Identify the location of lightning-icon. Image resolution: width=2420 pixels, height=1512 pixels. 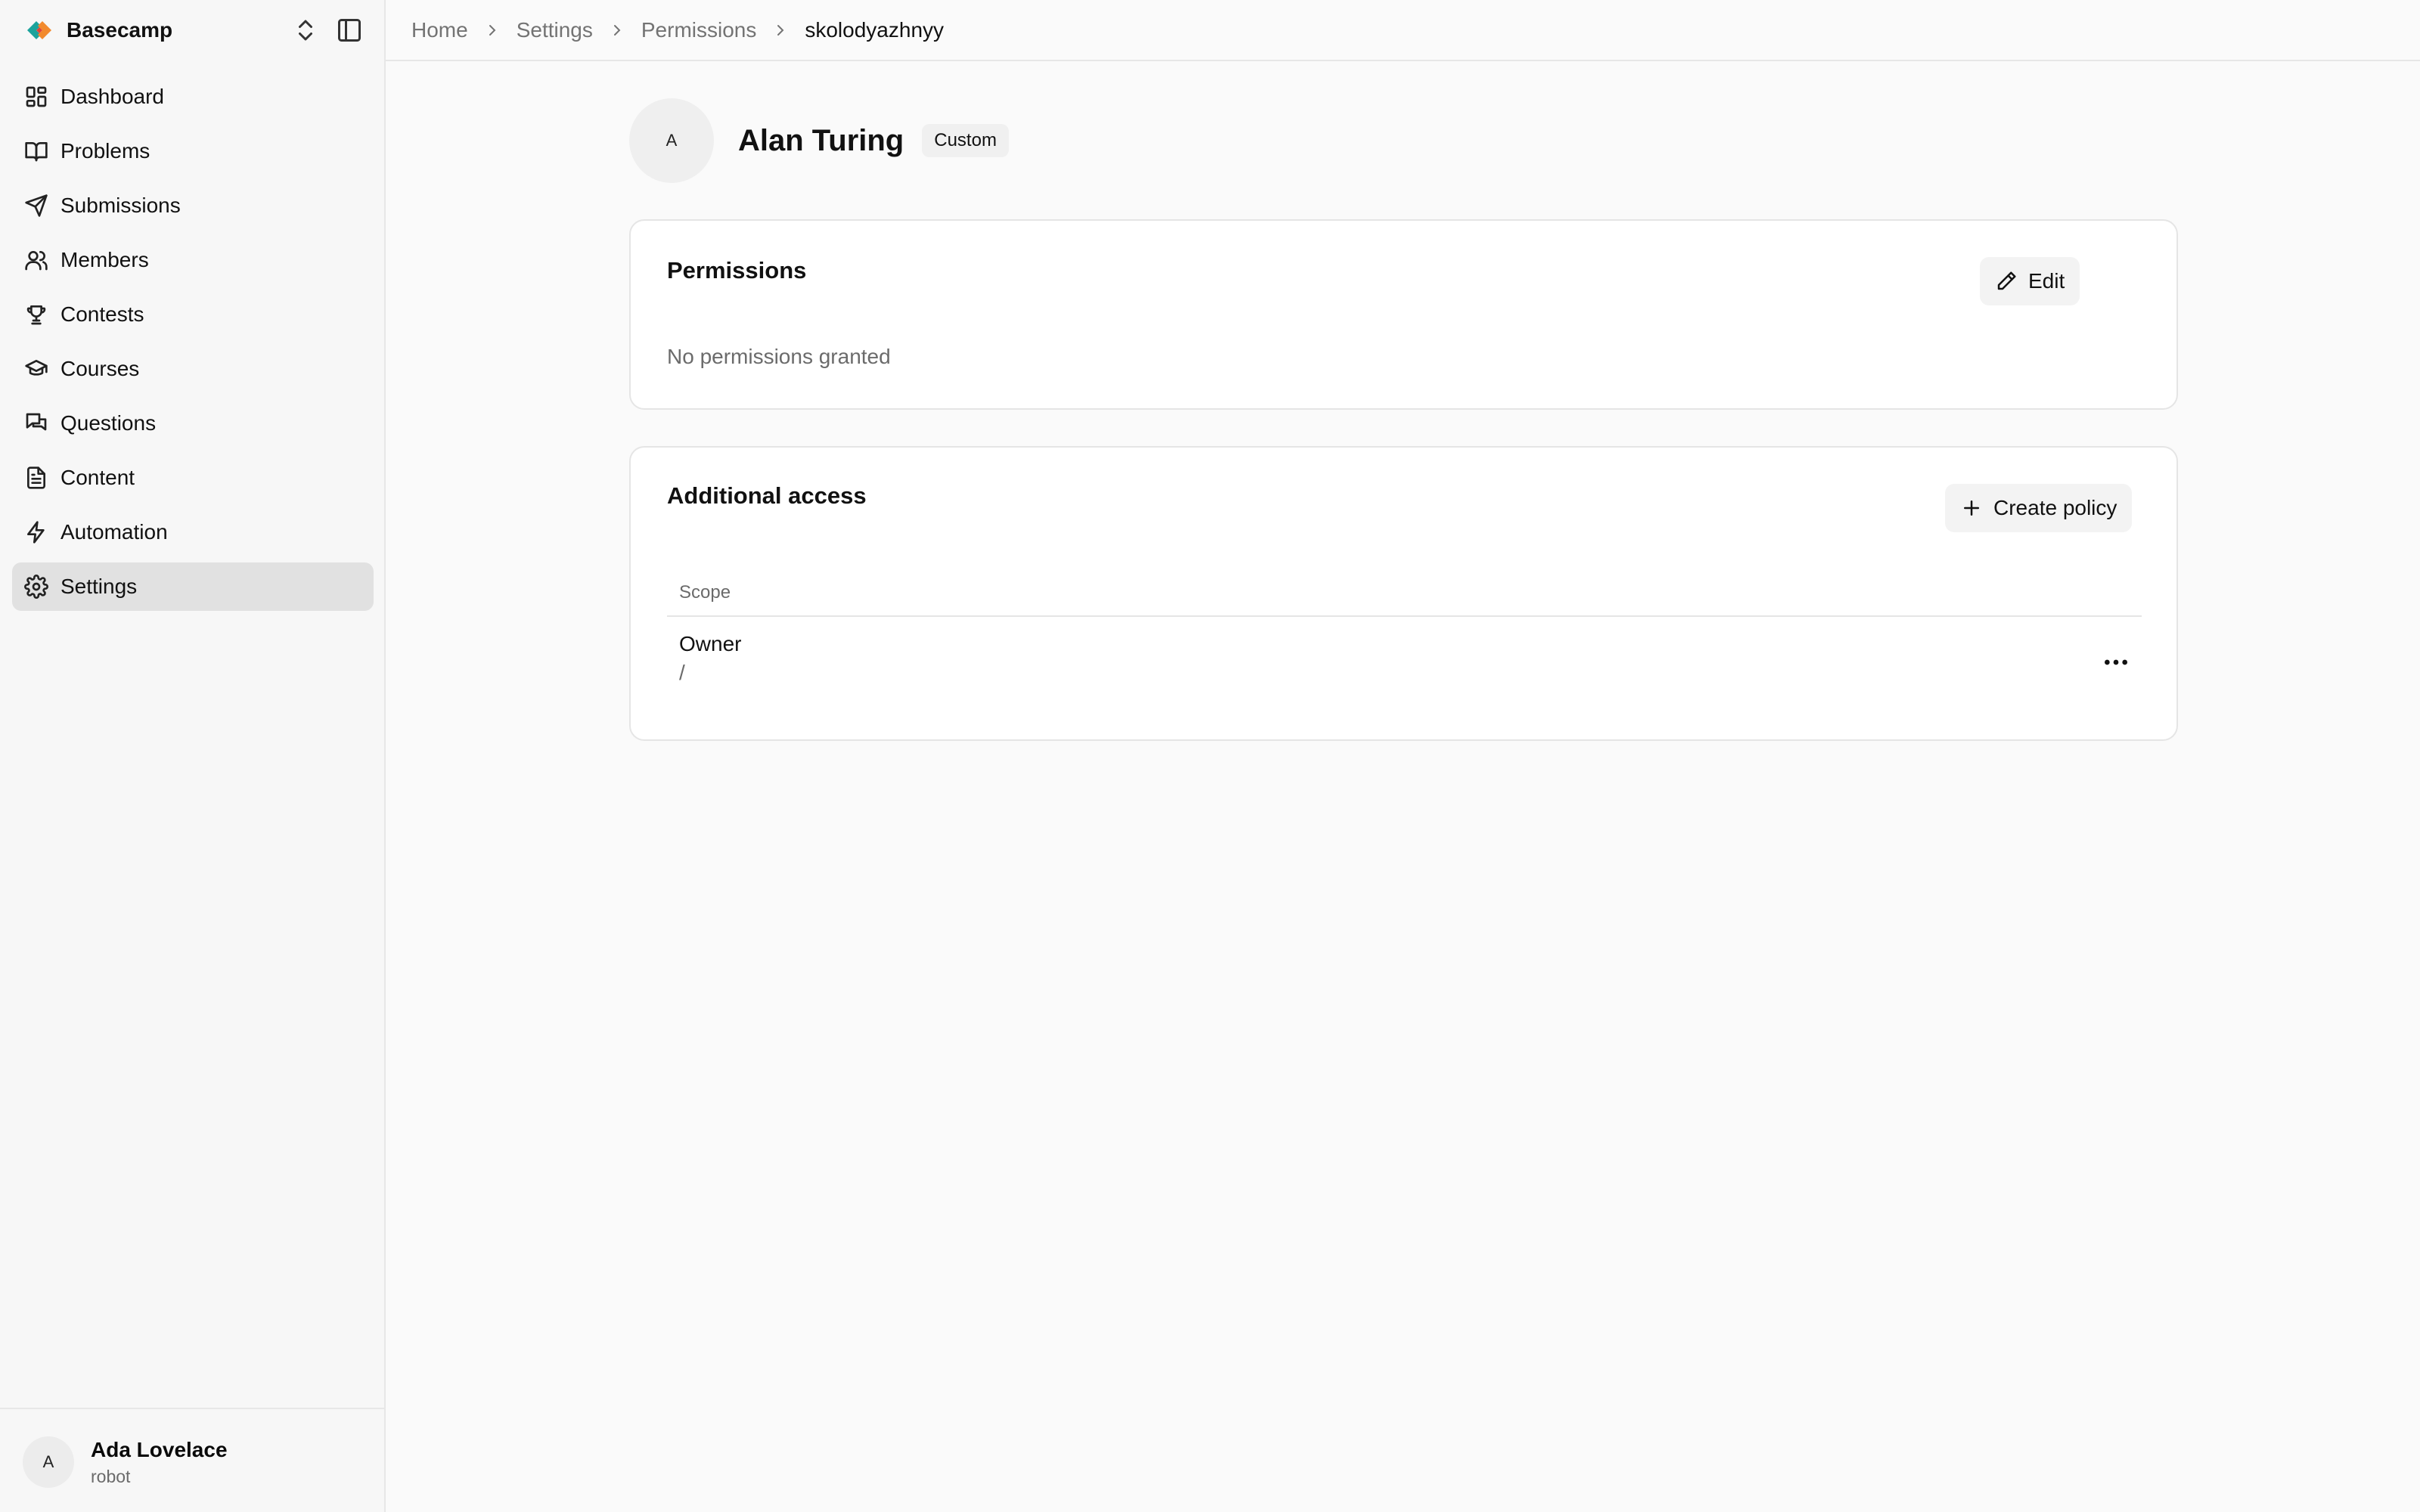
(36, 532).